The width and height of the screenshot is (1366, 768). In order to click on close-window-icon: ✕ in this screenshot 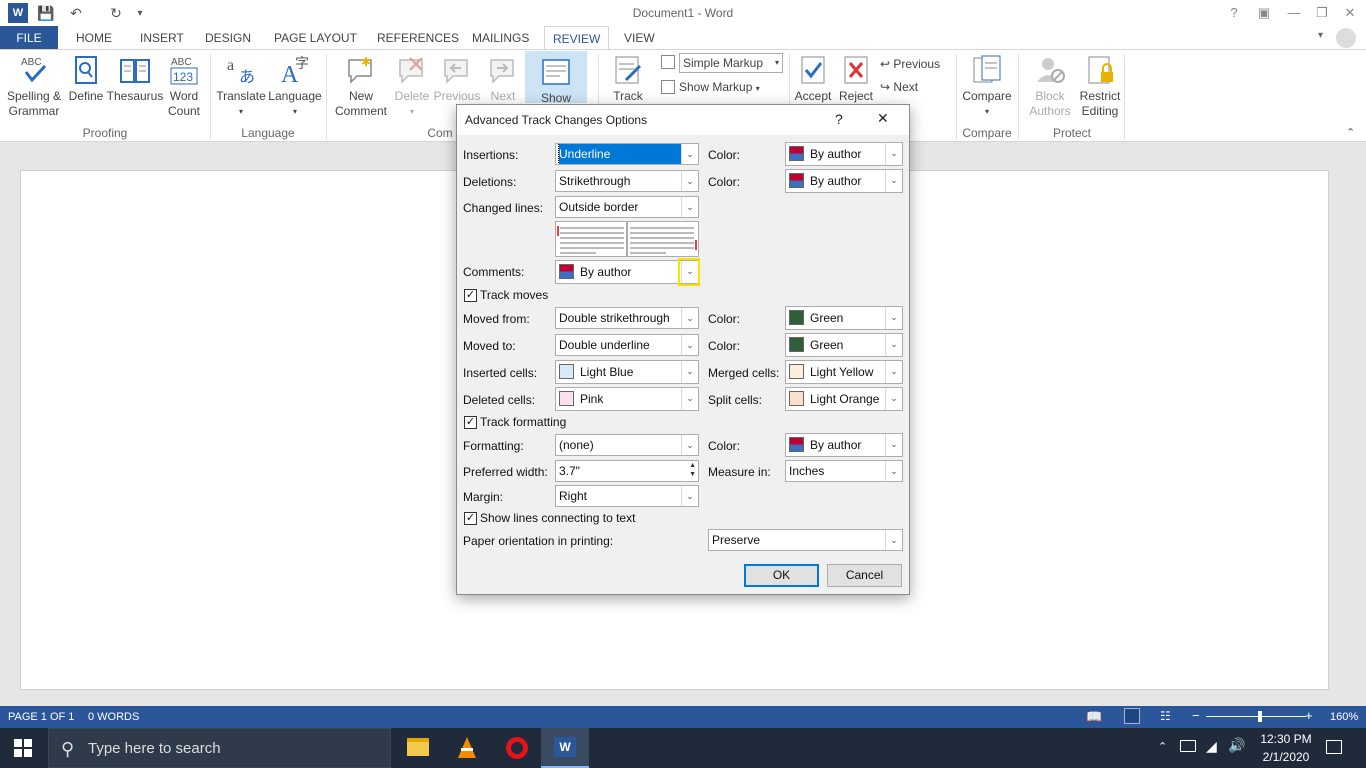, I will do `click(1350, 13)`.